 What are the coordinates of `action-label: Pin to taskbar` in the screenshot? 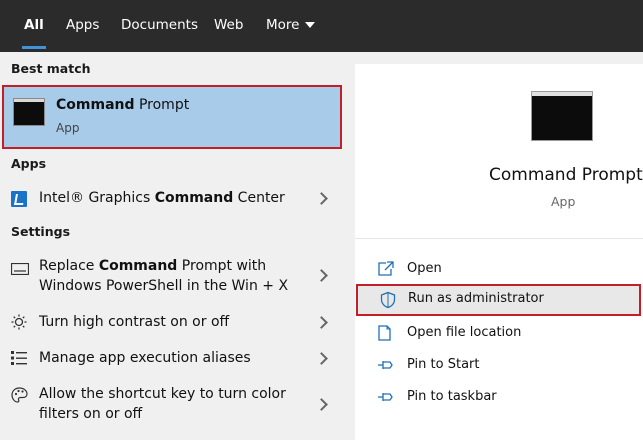 It's located at (452, 396).